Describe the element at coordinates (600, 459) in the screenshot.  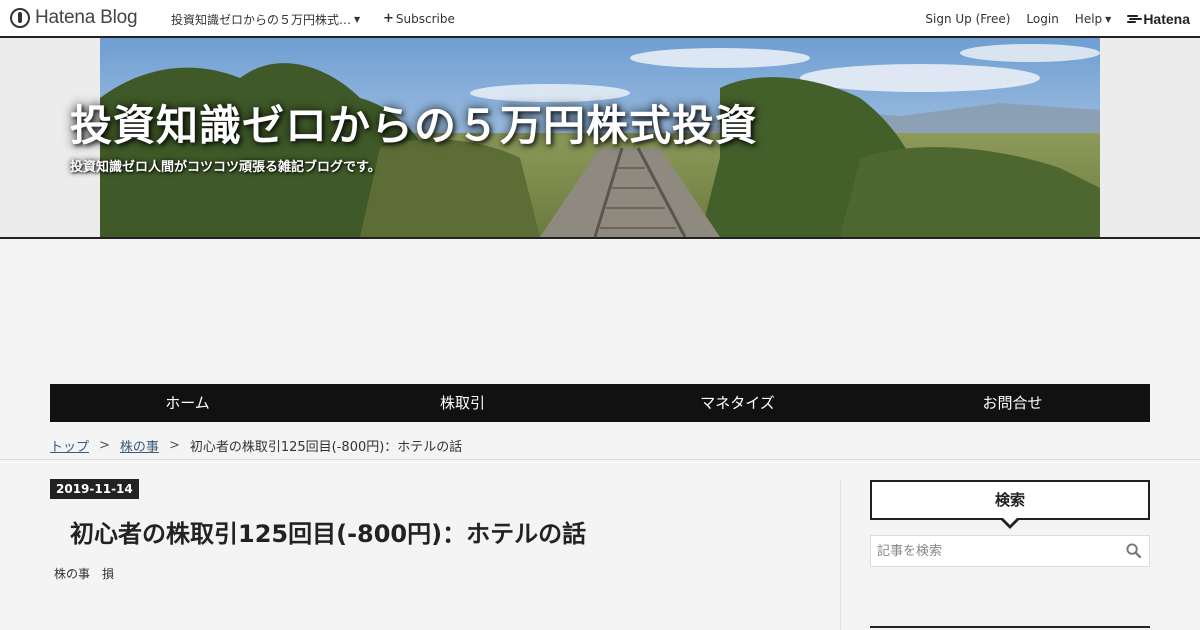
I see `content-divider` at that location.